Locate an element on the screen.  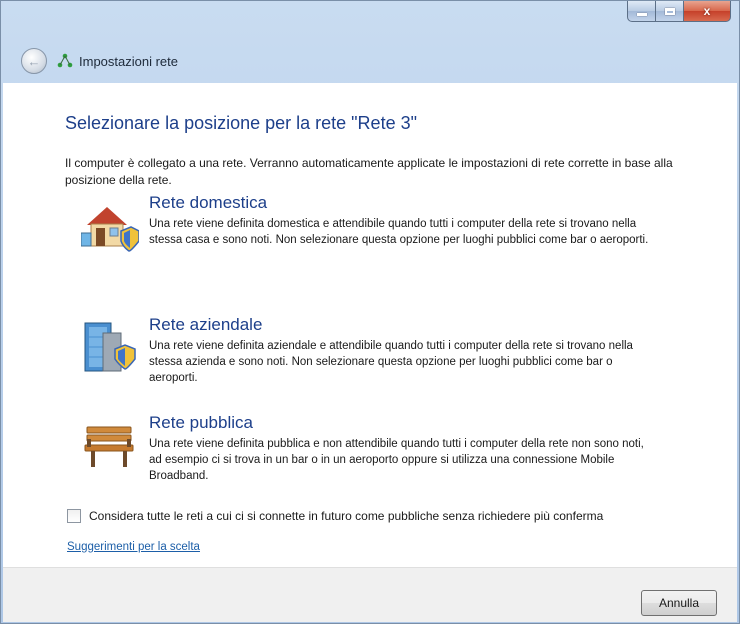
close-button: x is located at coordinates (707, 11).